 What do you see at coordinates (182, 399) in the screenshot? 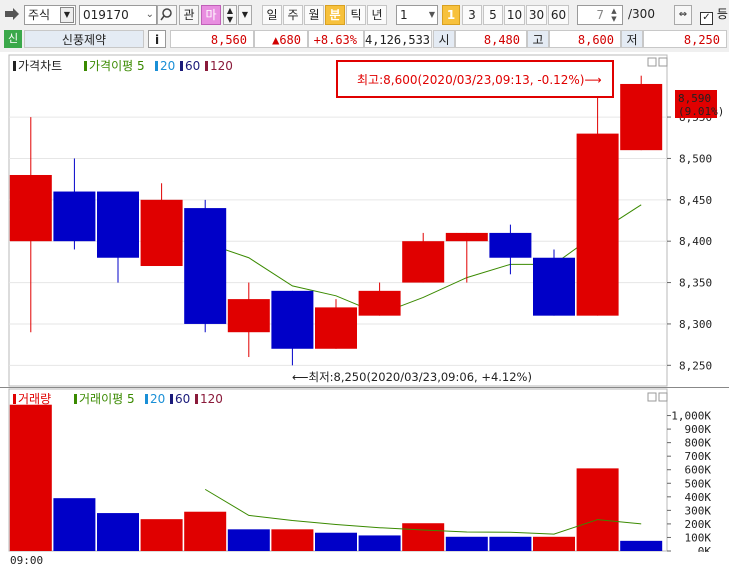
I see `volume-legend-ma60: 60` at bounding box center [182, 399].